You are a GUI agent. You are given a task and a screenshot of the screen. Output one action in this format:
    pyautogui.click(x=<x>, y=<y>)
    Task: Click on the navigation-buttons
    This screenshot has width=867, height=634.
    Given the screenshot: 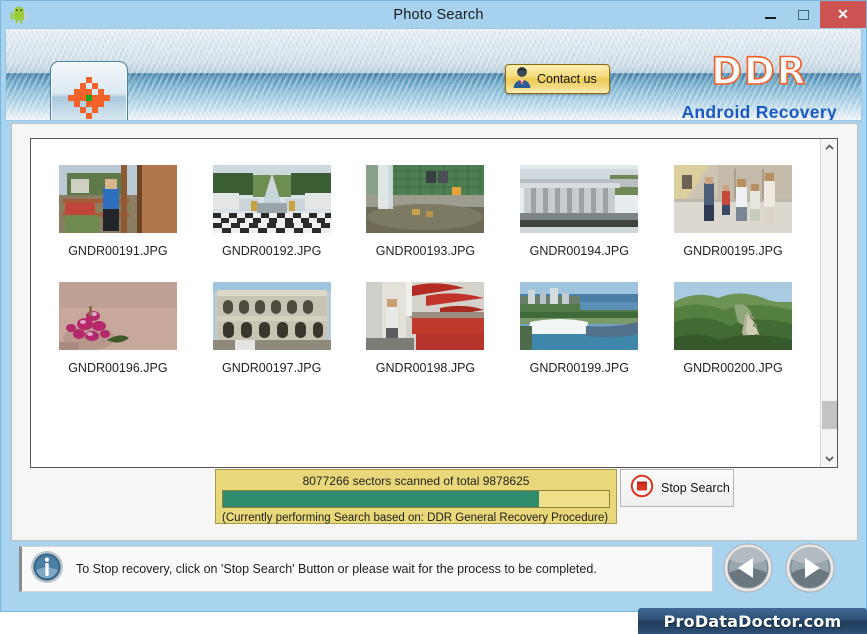 What is the action you would take?
    pyautogui.click(x=779, y=570)
    